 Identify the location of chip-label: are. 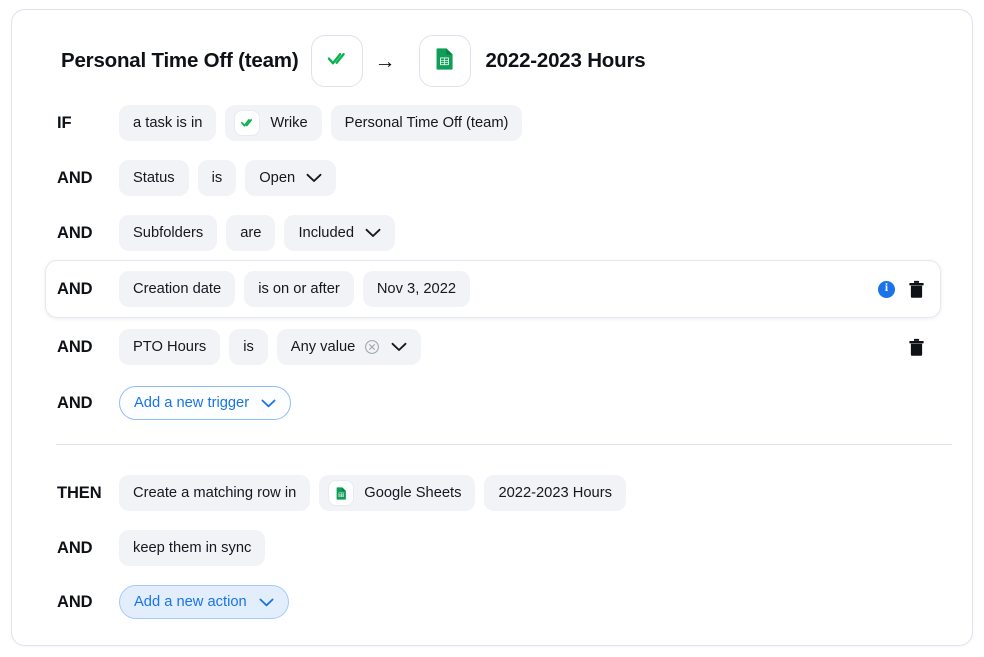
(251, 232).